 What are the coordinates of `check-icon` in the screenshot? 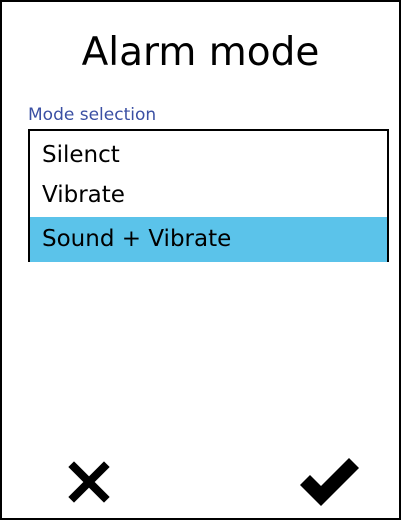 It's located at (329, 482).